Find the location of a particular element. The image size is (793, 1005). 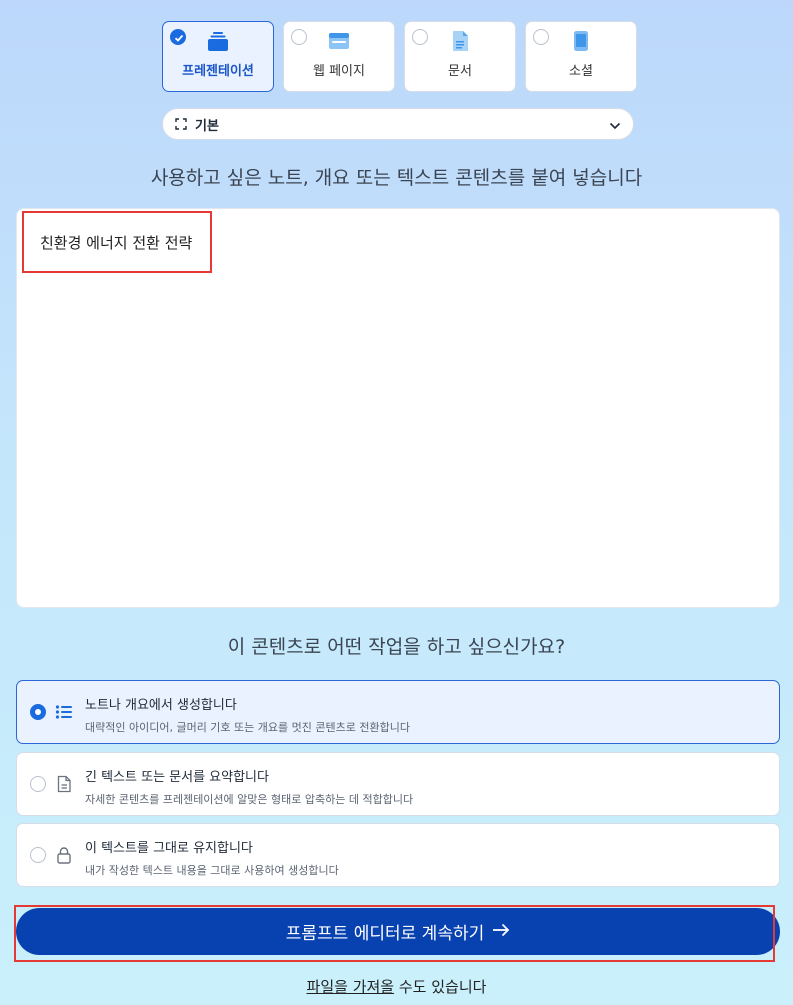

style-dropdown: 기본 is located at coordinates (398, 124).